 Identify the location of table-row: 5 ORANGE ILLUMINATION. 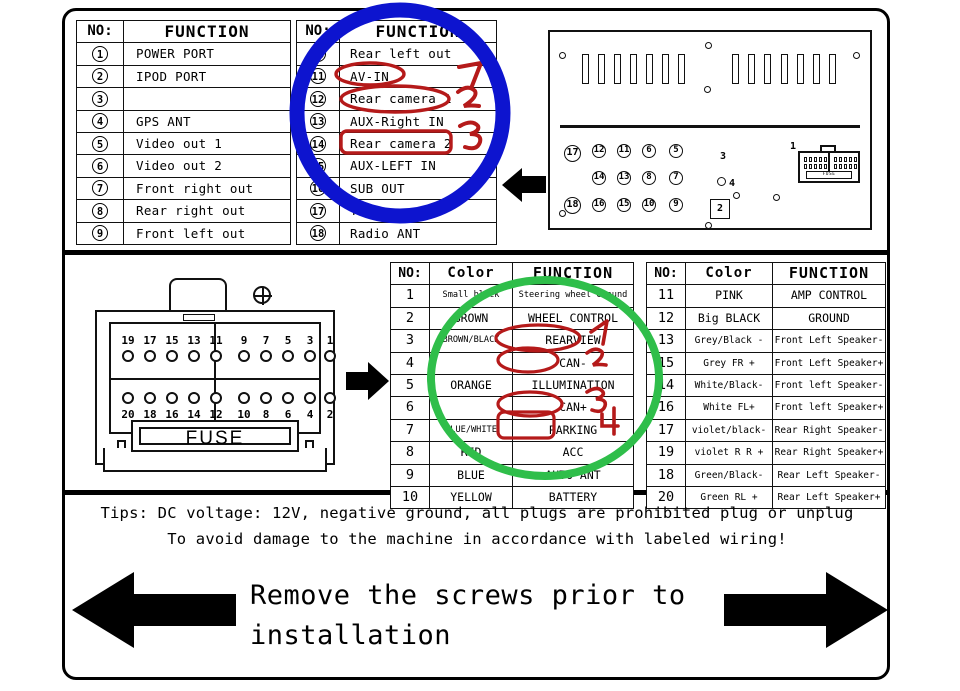
(512, 386).